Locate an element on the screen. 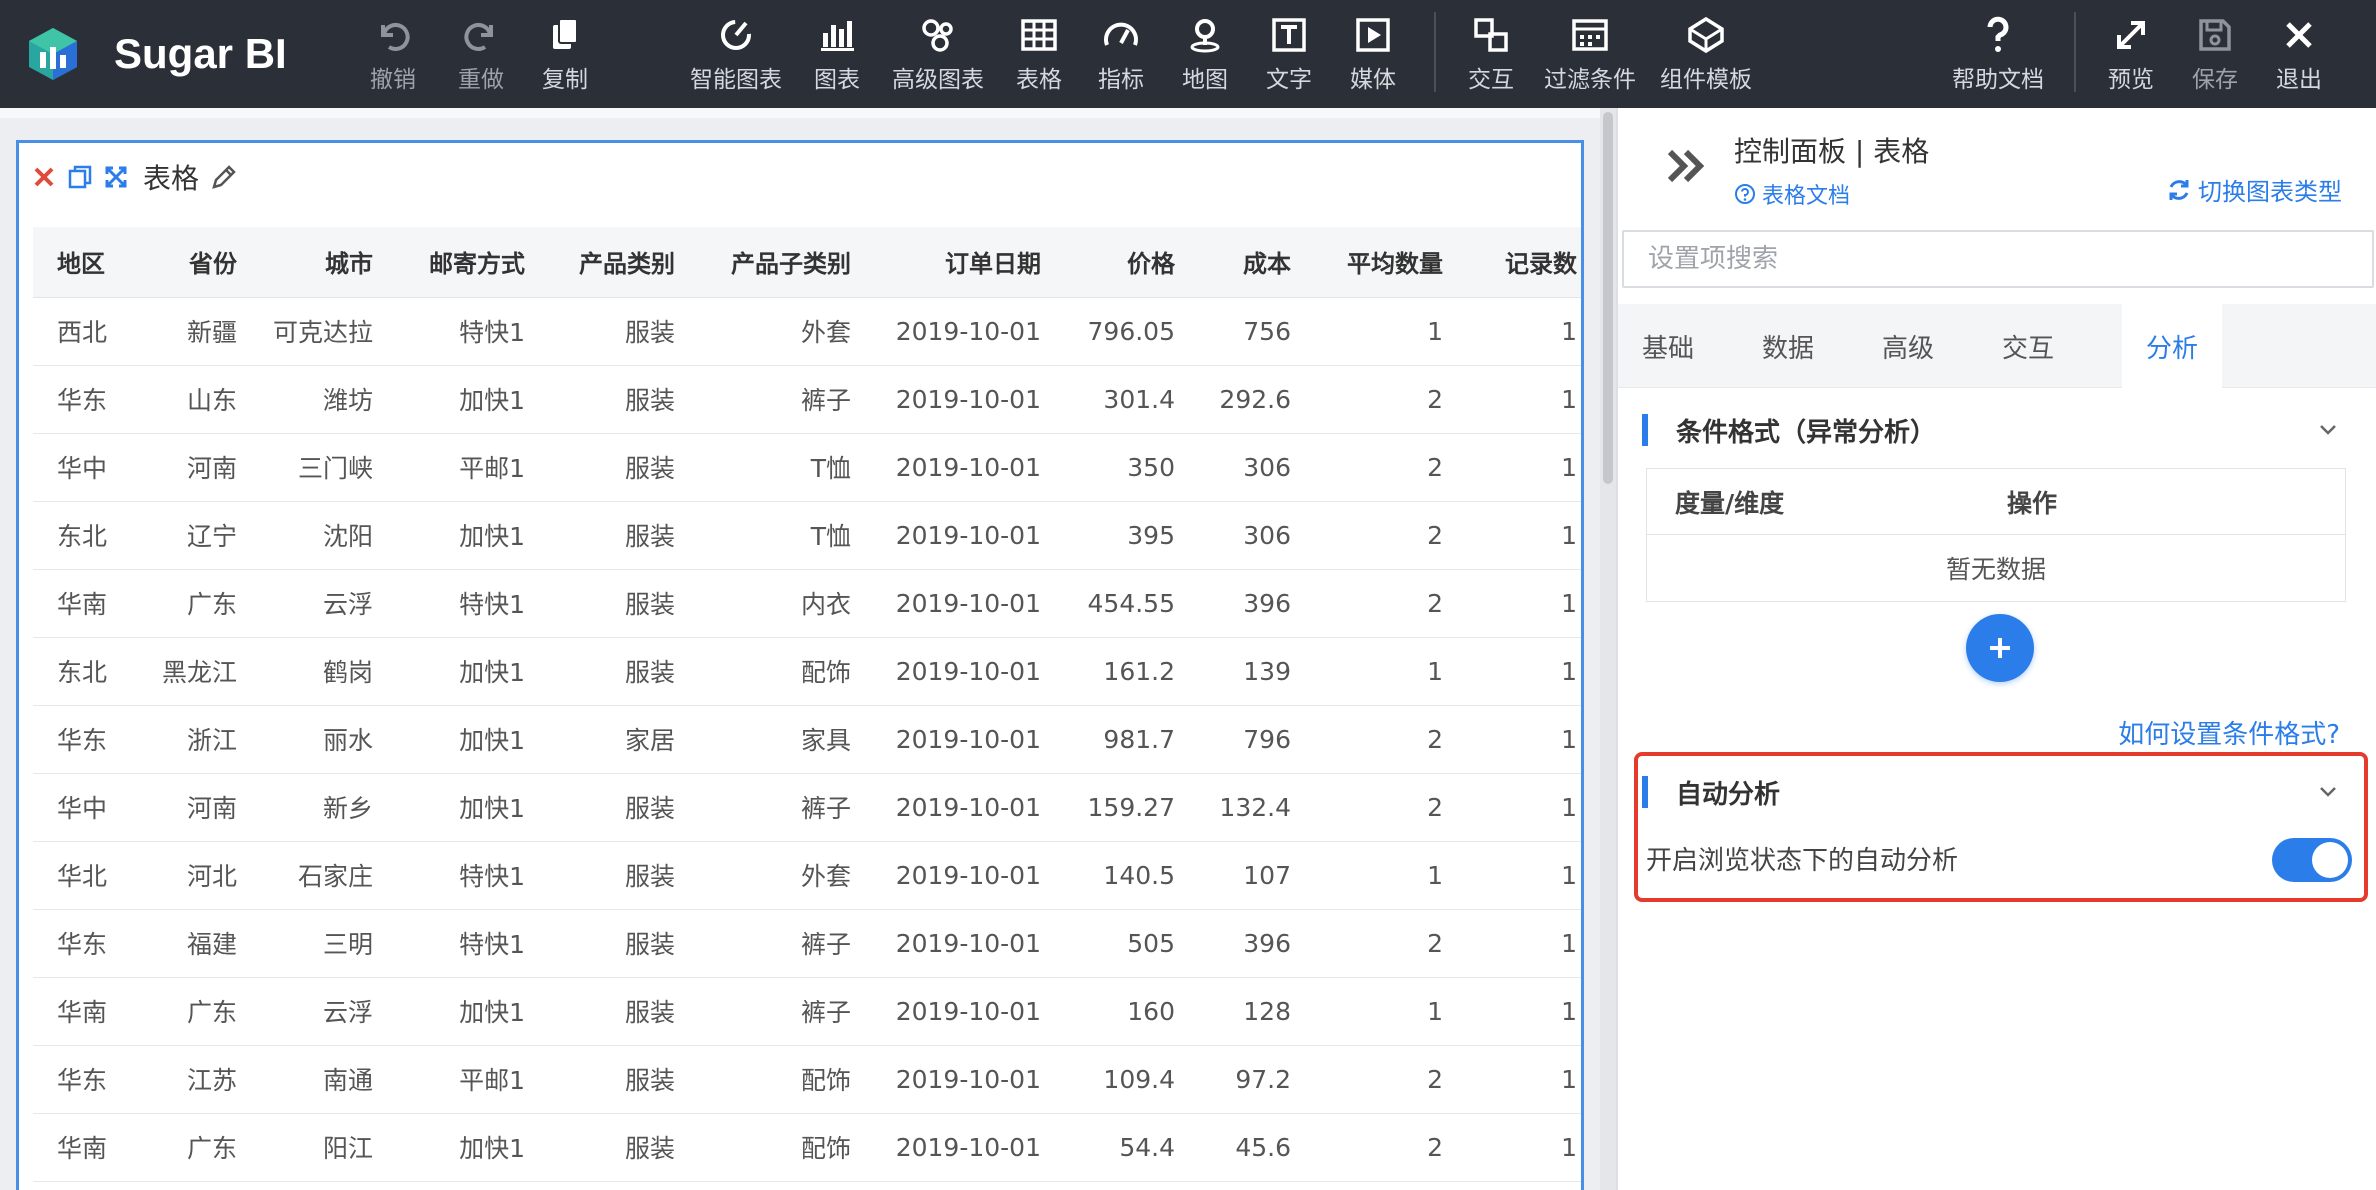 The width and height of the screenshot is (2376, 1190). map-button: 地图 is located at coordinates (1205, 54).